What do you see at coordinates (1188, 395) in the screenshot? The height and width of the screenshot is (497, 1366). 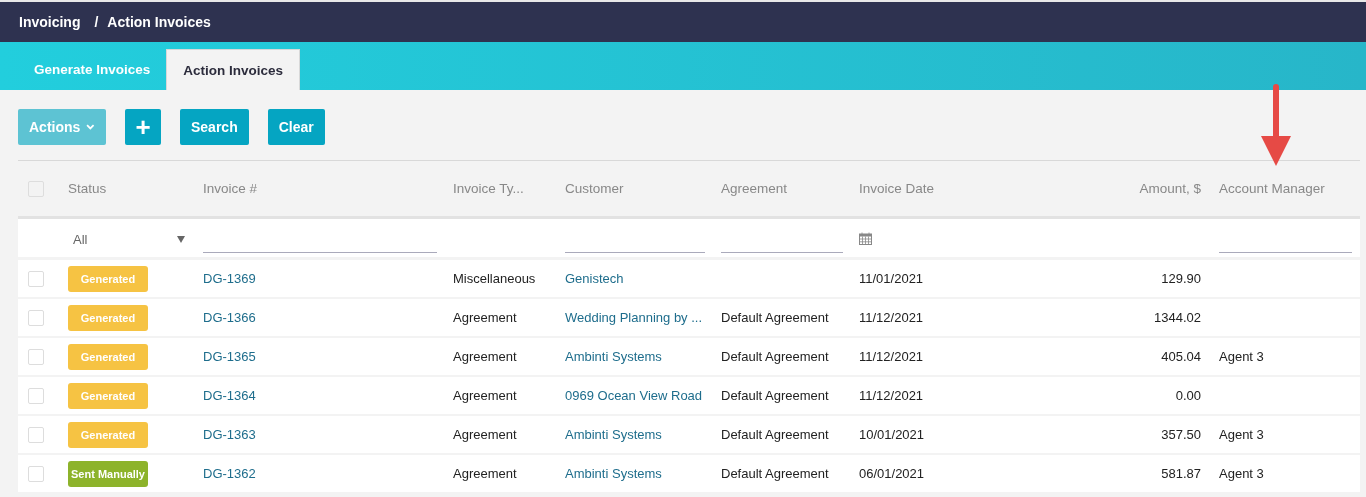 I see `amount-cell: 0.00` at bounding box center [1188, 395].